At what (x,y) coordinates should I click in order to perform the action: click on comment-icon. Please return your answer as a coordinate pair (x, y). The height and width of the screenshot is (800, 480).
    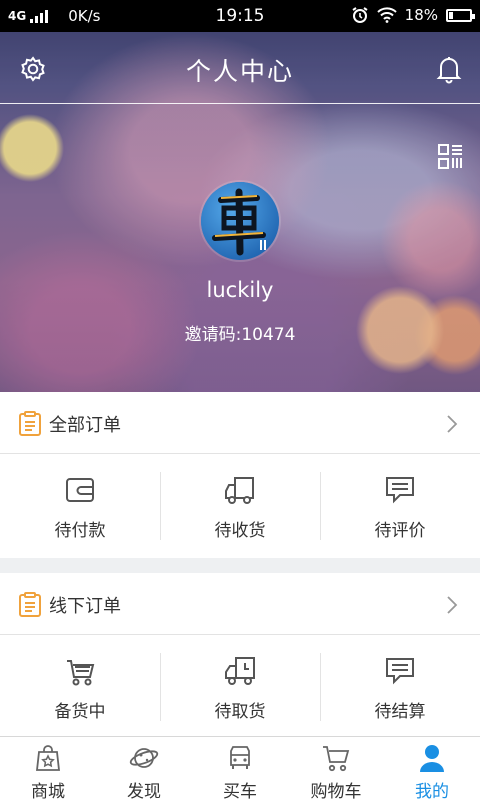
    Looking at the image, I should click on (400, 490).